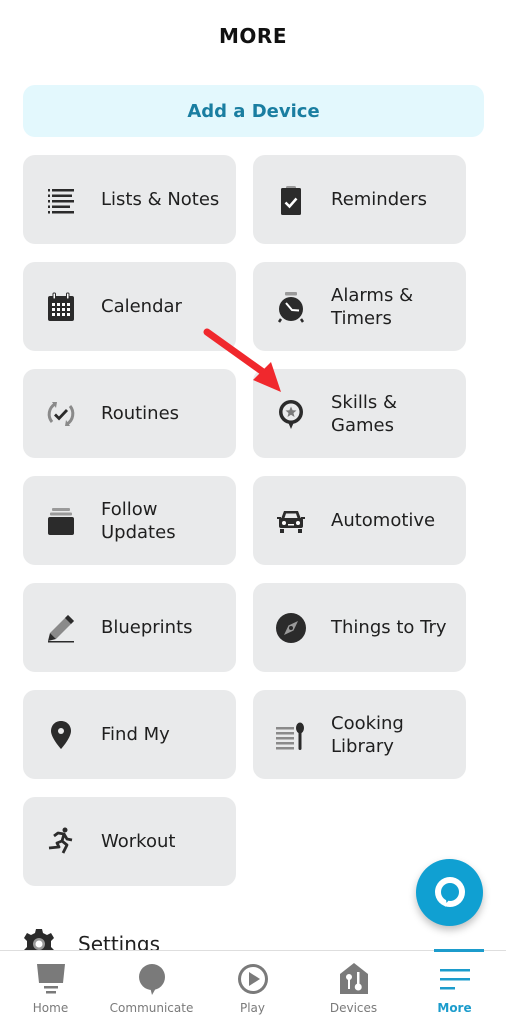 This screenshot has height=1024, width=506. I want to click on alarm-clock-icon, so click(291, 307).